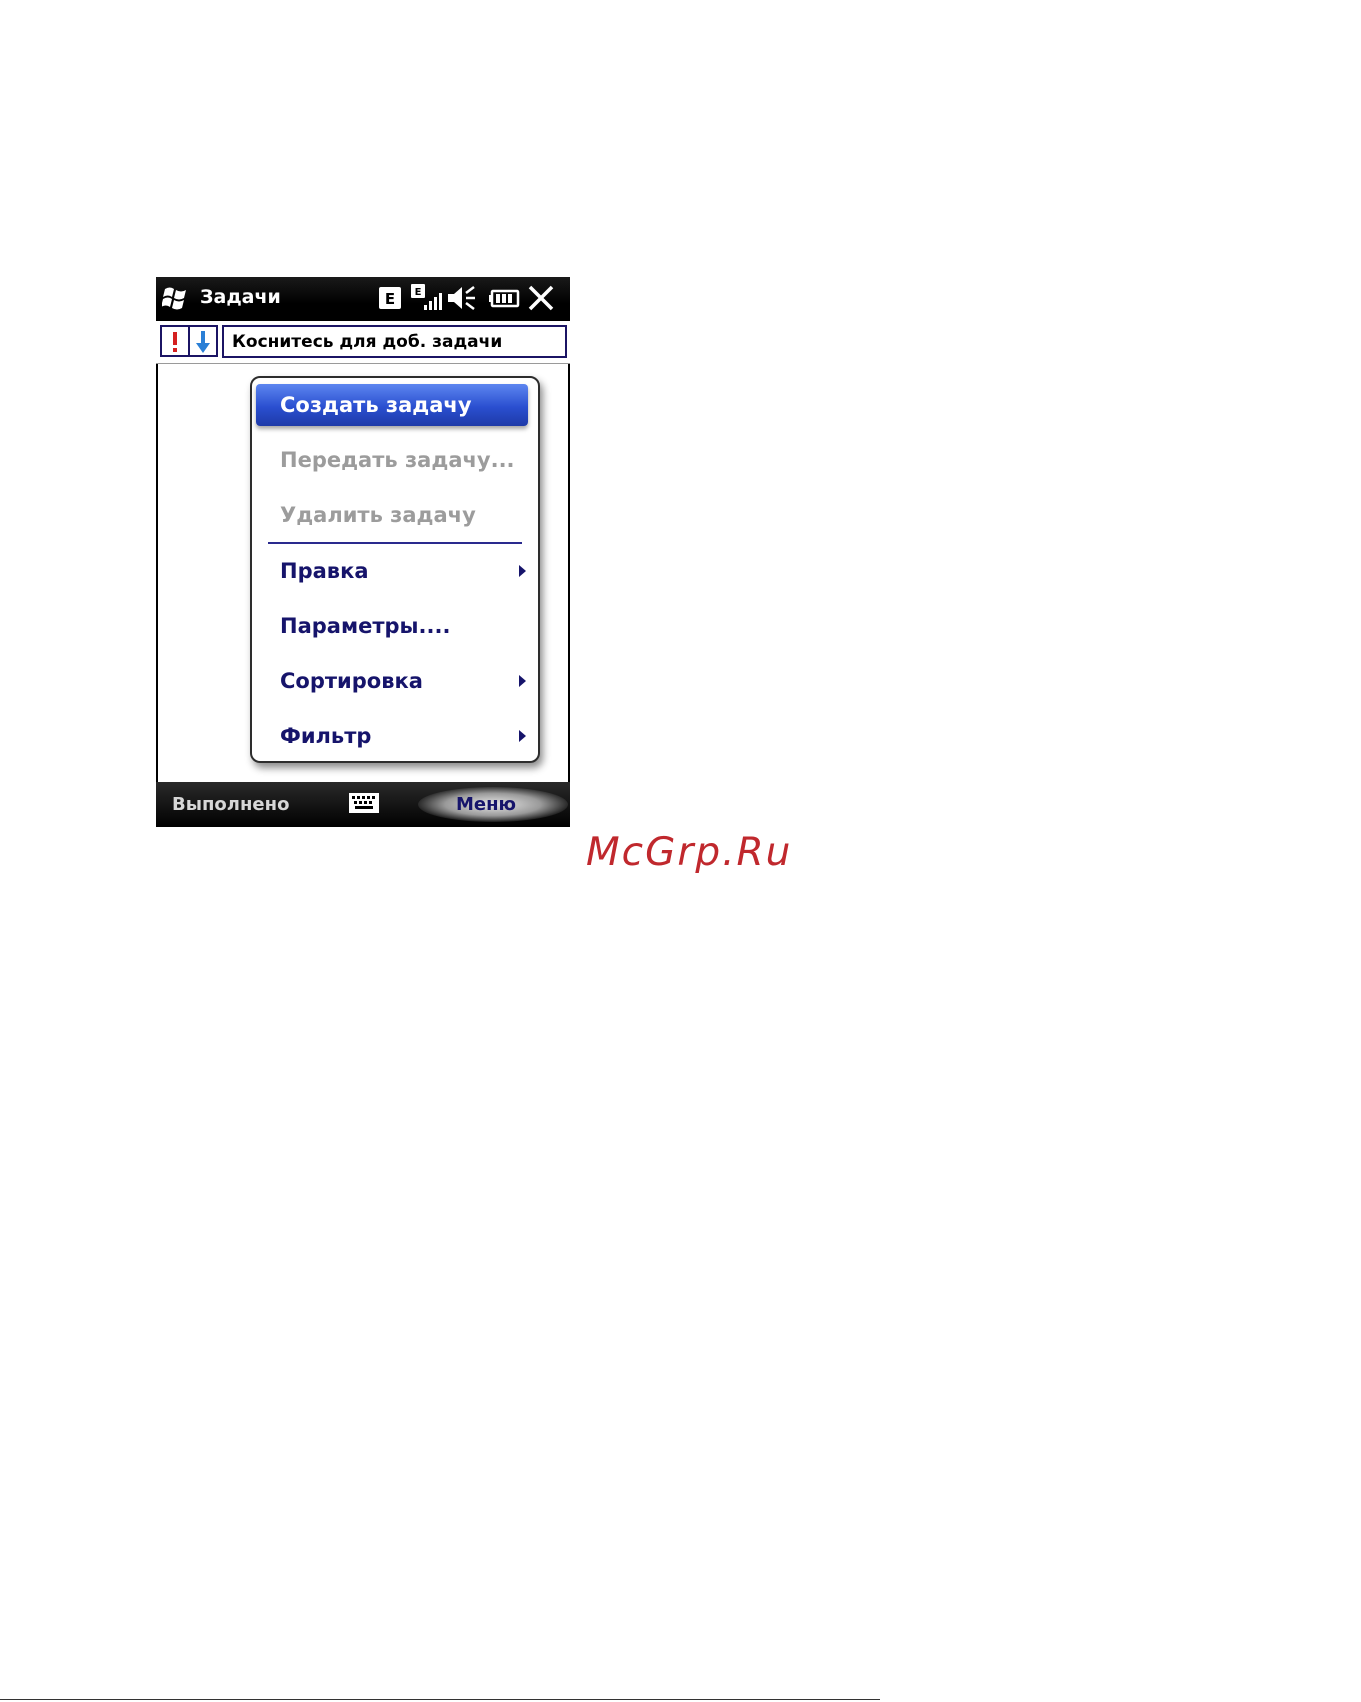 The image size is (1361, 1702). What do you see at coordinates (392, 681) in the screenshot?
I see `menu-item-sort: Сортировка` at bounding box center [392, 681].